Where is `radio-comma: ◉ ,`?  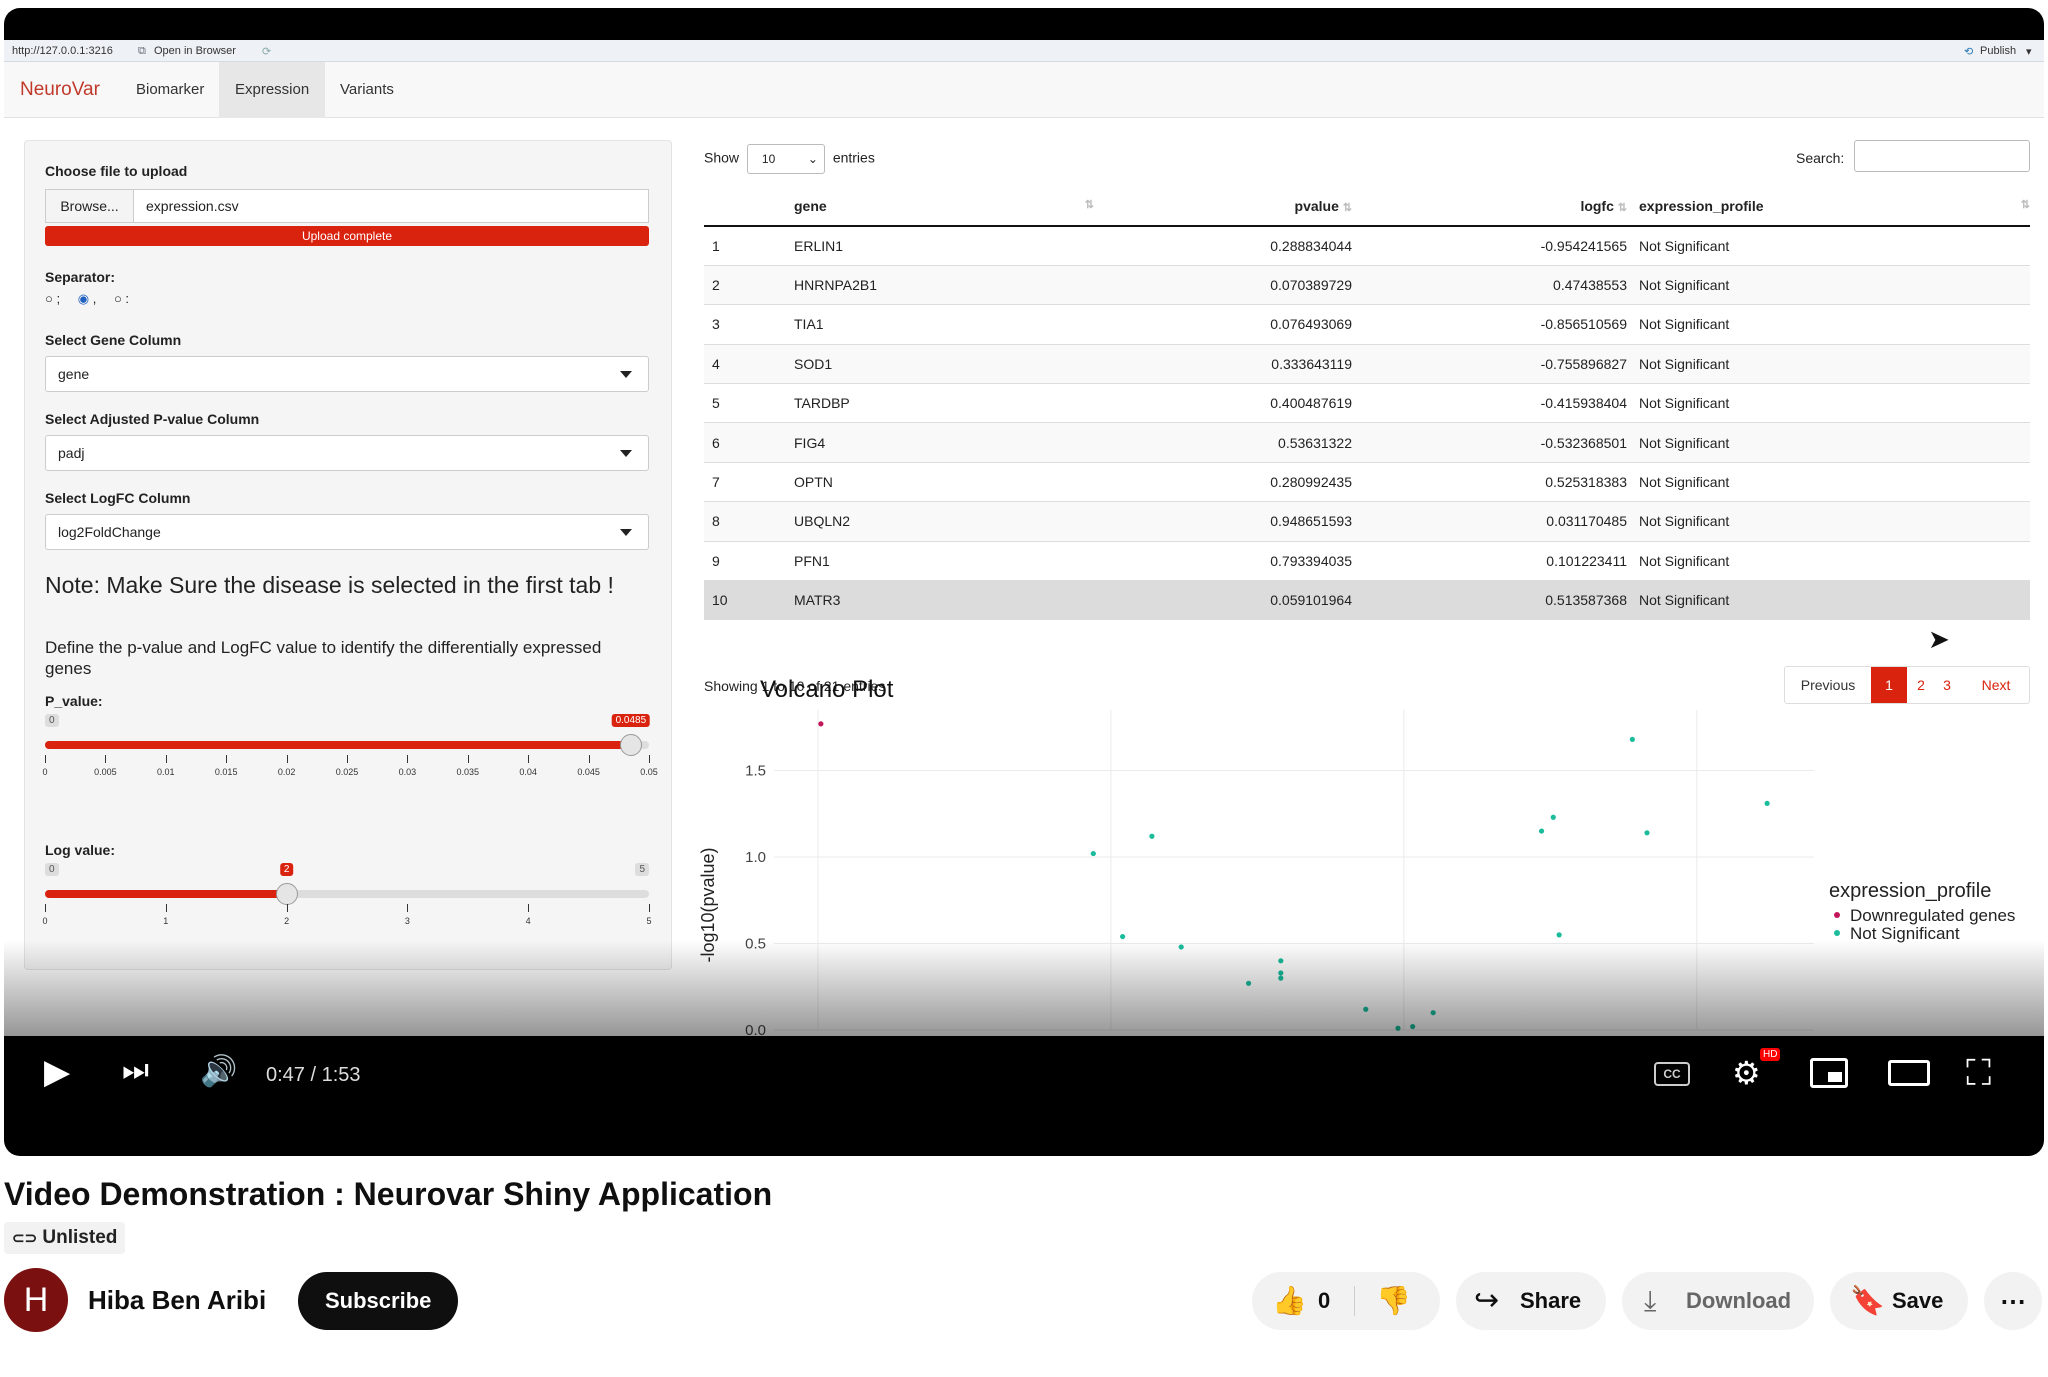
radio-comma: ◉ , is located at coordinates (87, 298).